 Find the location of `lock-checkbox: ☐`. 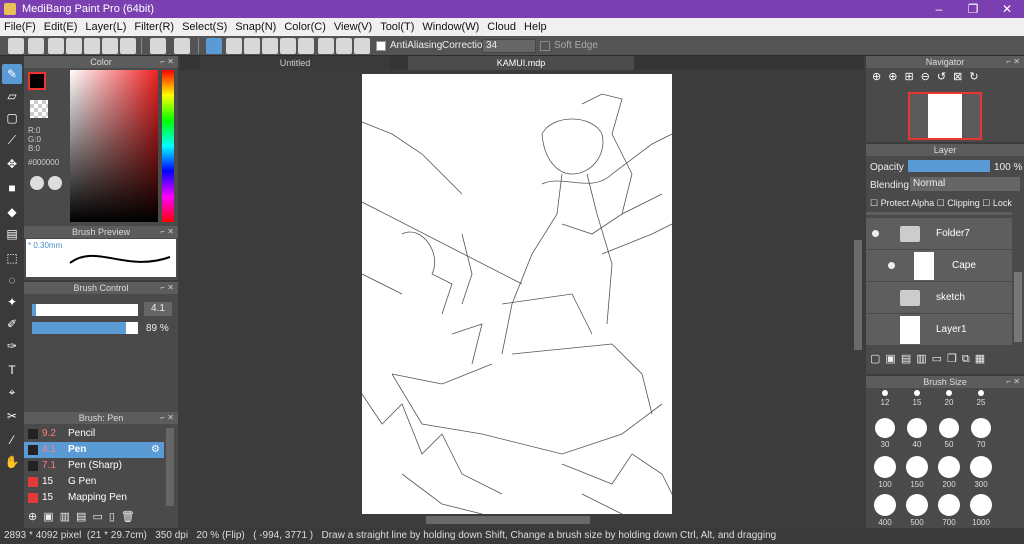

lock-checkbox: ☐ is located at coordinates (987, 203).